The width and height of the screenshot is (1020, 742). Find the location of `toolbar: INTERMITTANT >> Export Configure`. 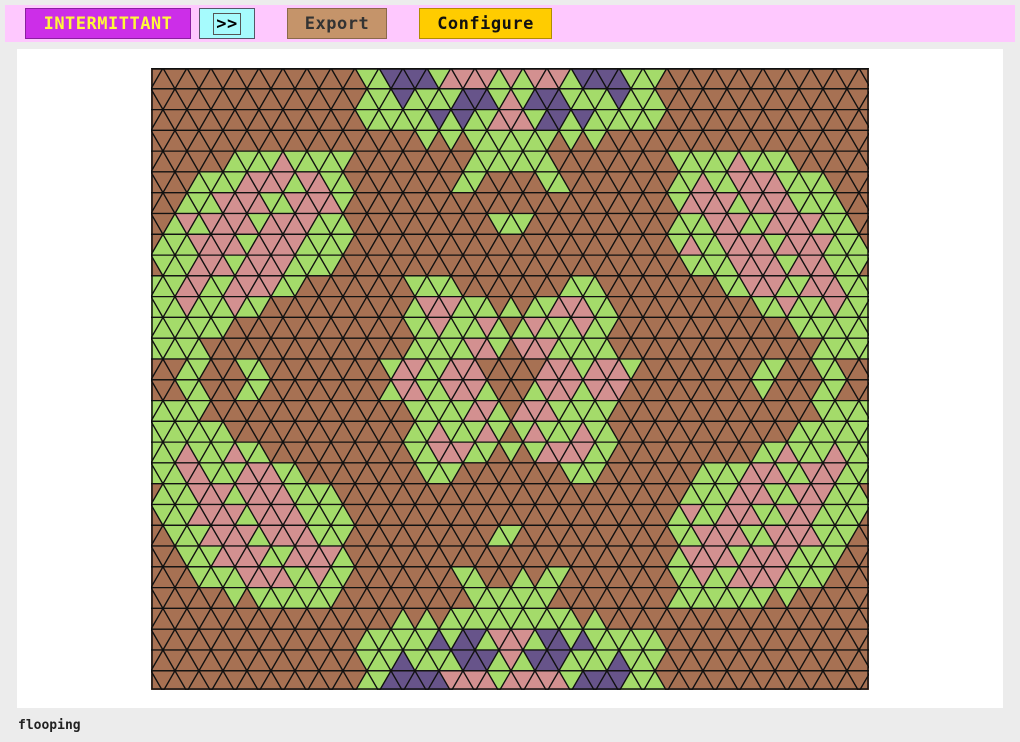

toolbar: INTERMITTANT >> Export Configure is located at coordinates (510, 23).